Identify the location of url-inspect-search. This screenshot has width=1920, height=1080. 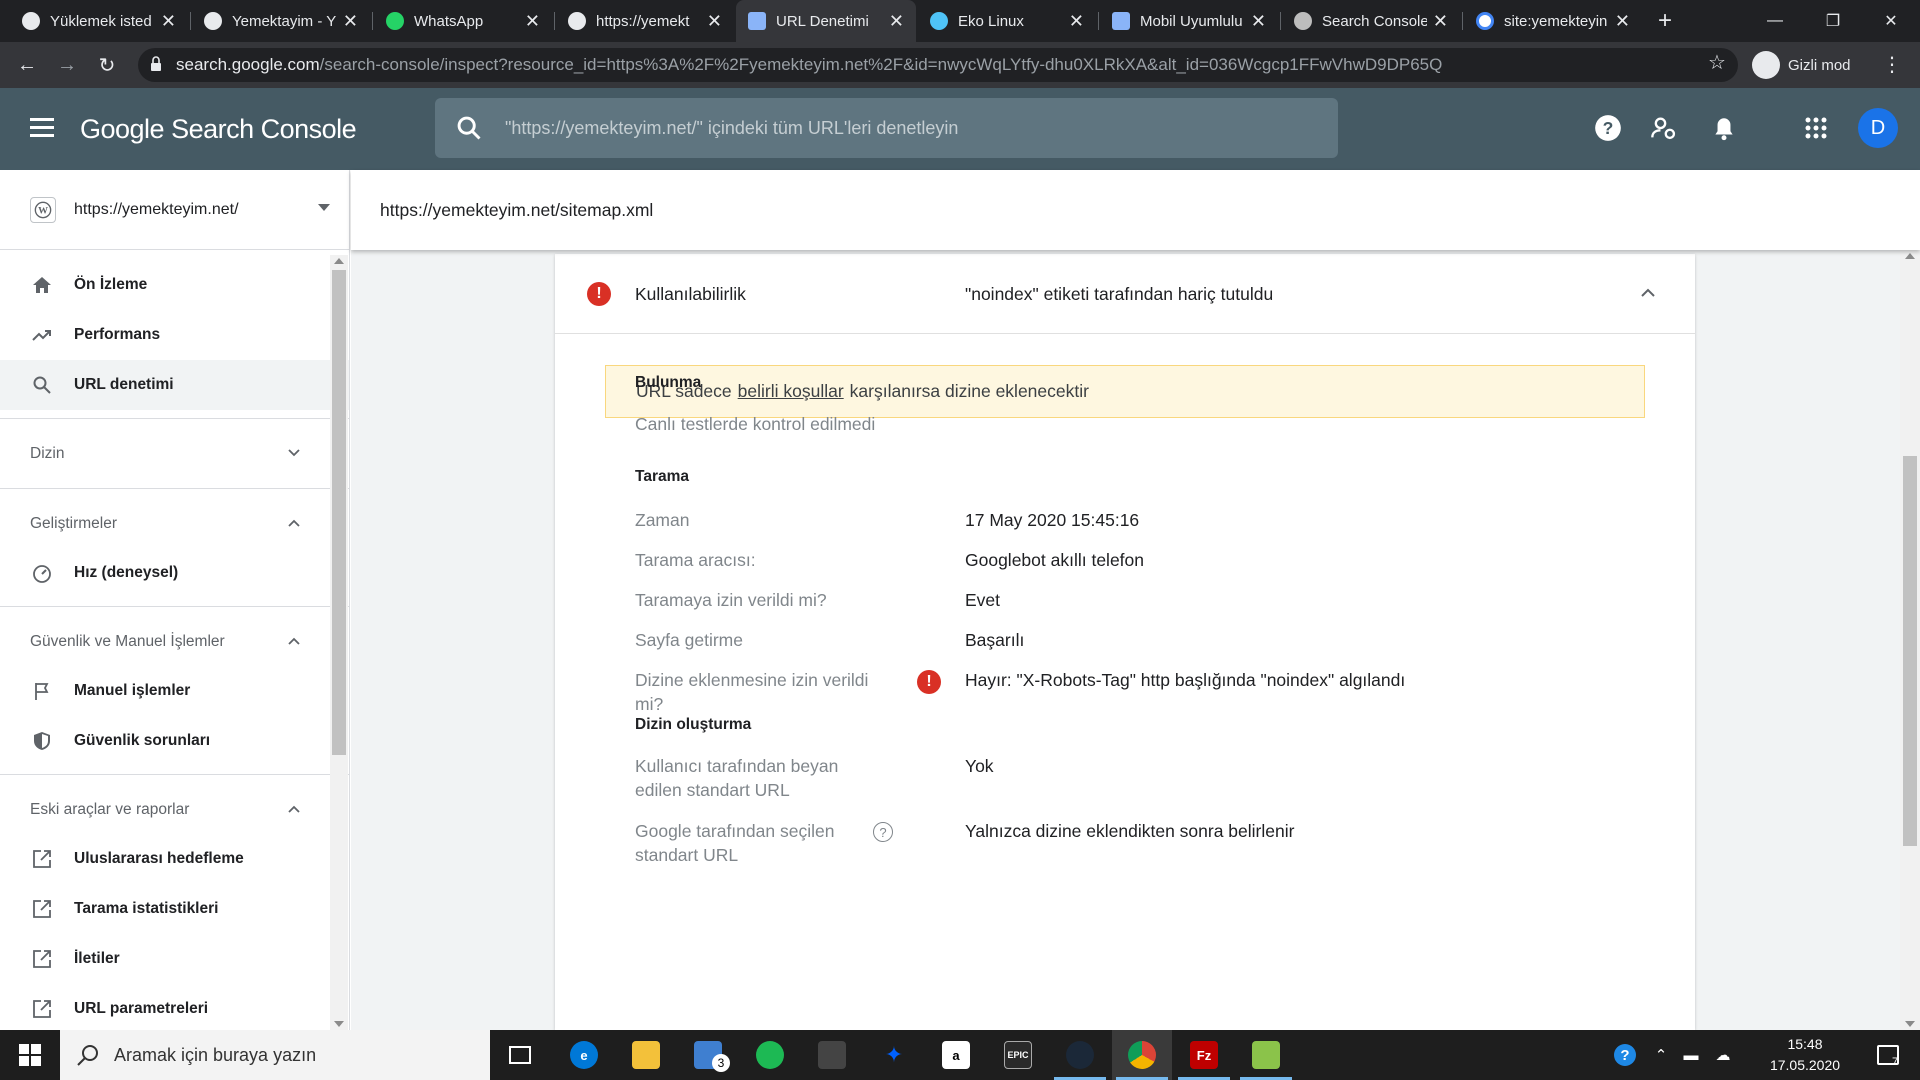
(886, 128).